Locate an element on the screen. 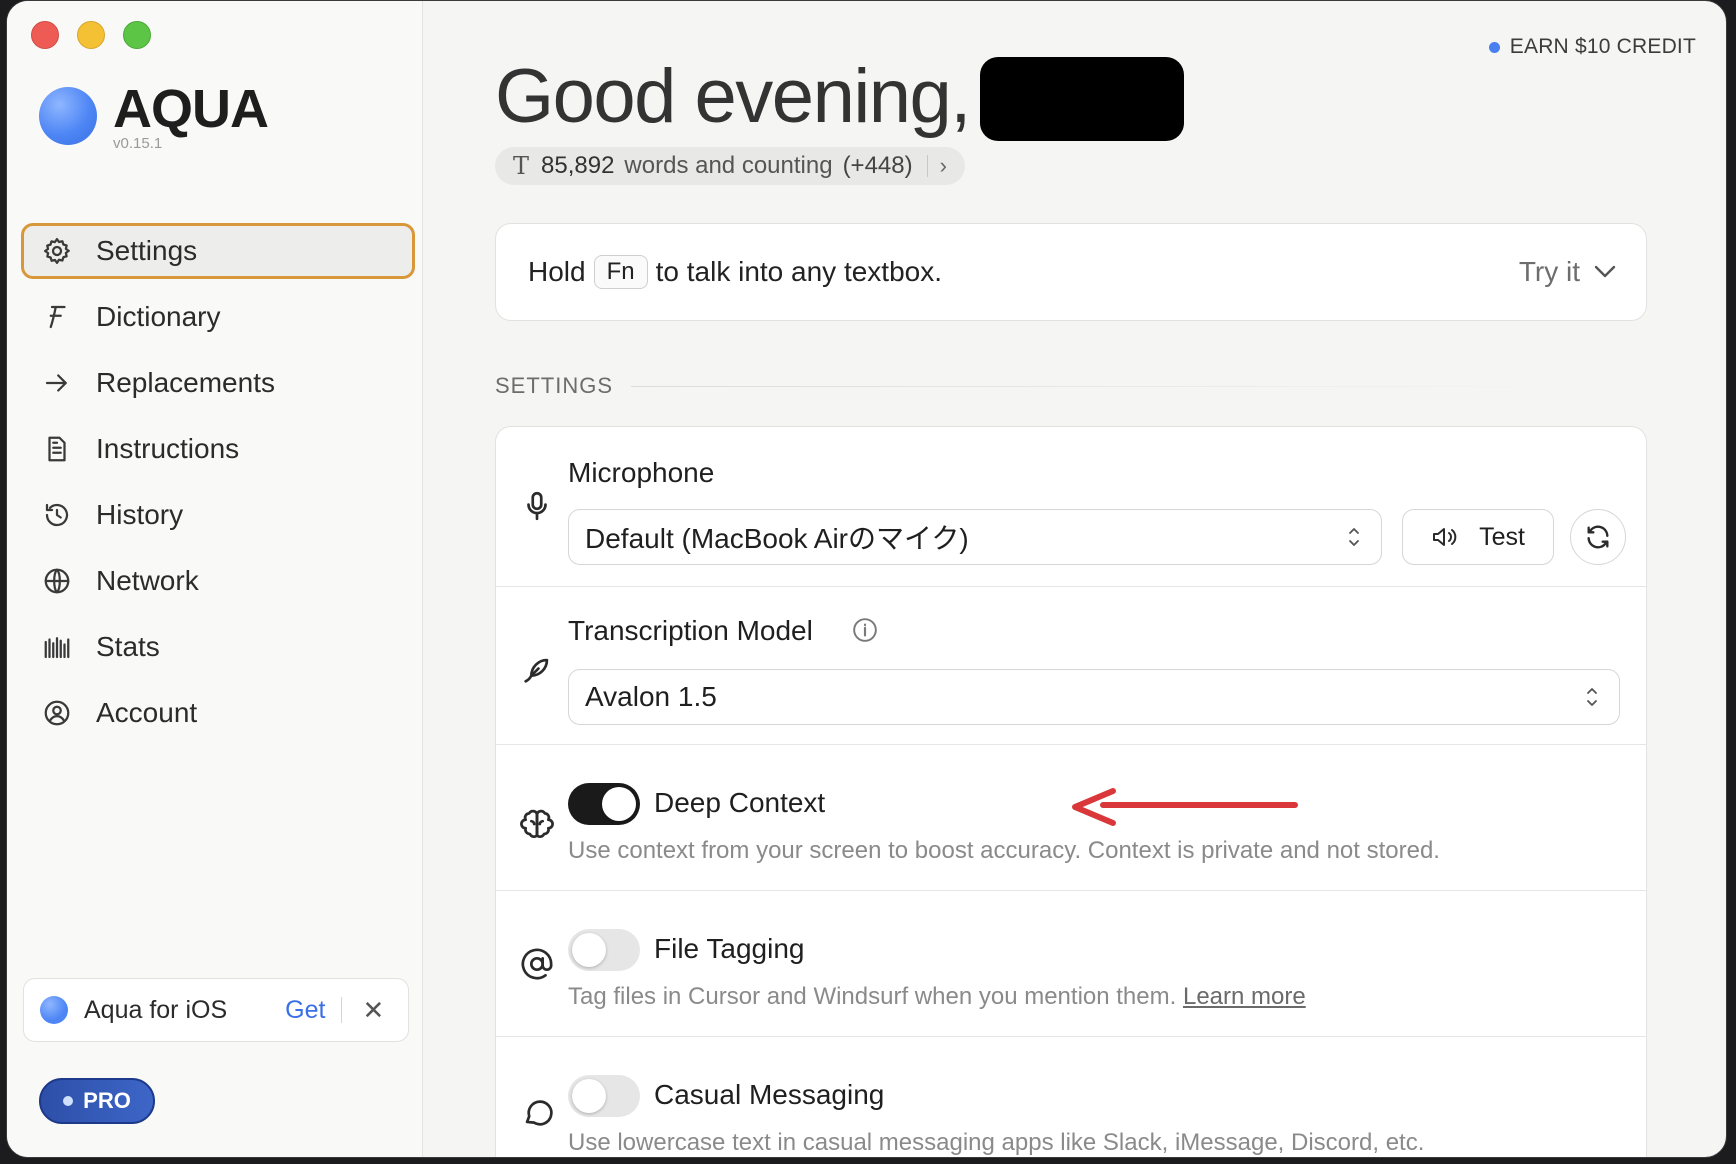  brand: AQUA v0.15.1 is located at coordinates (154, 115).